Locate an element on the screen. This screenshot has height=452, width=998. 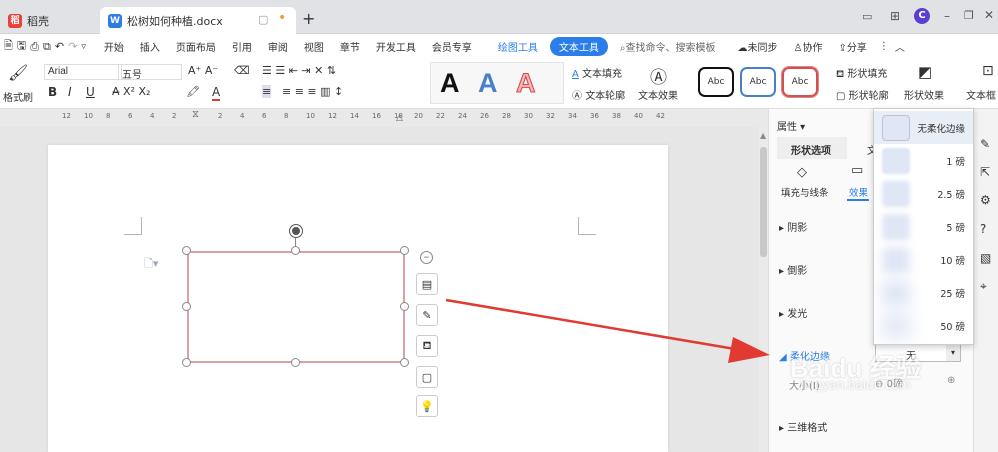
arrow-line is located at coordinates (590, 324).